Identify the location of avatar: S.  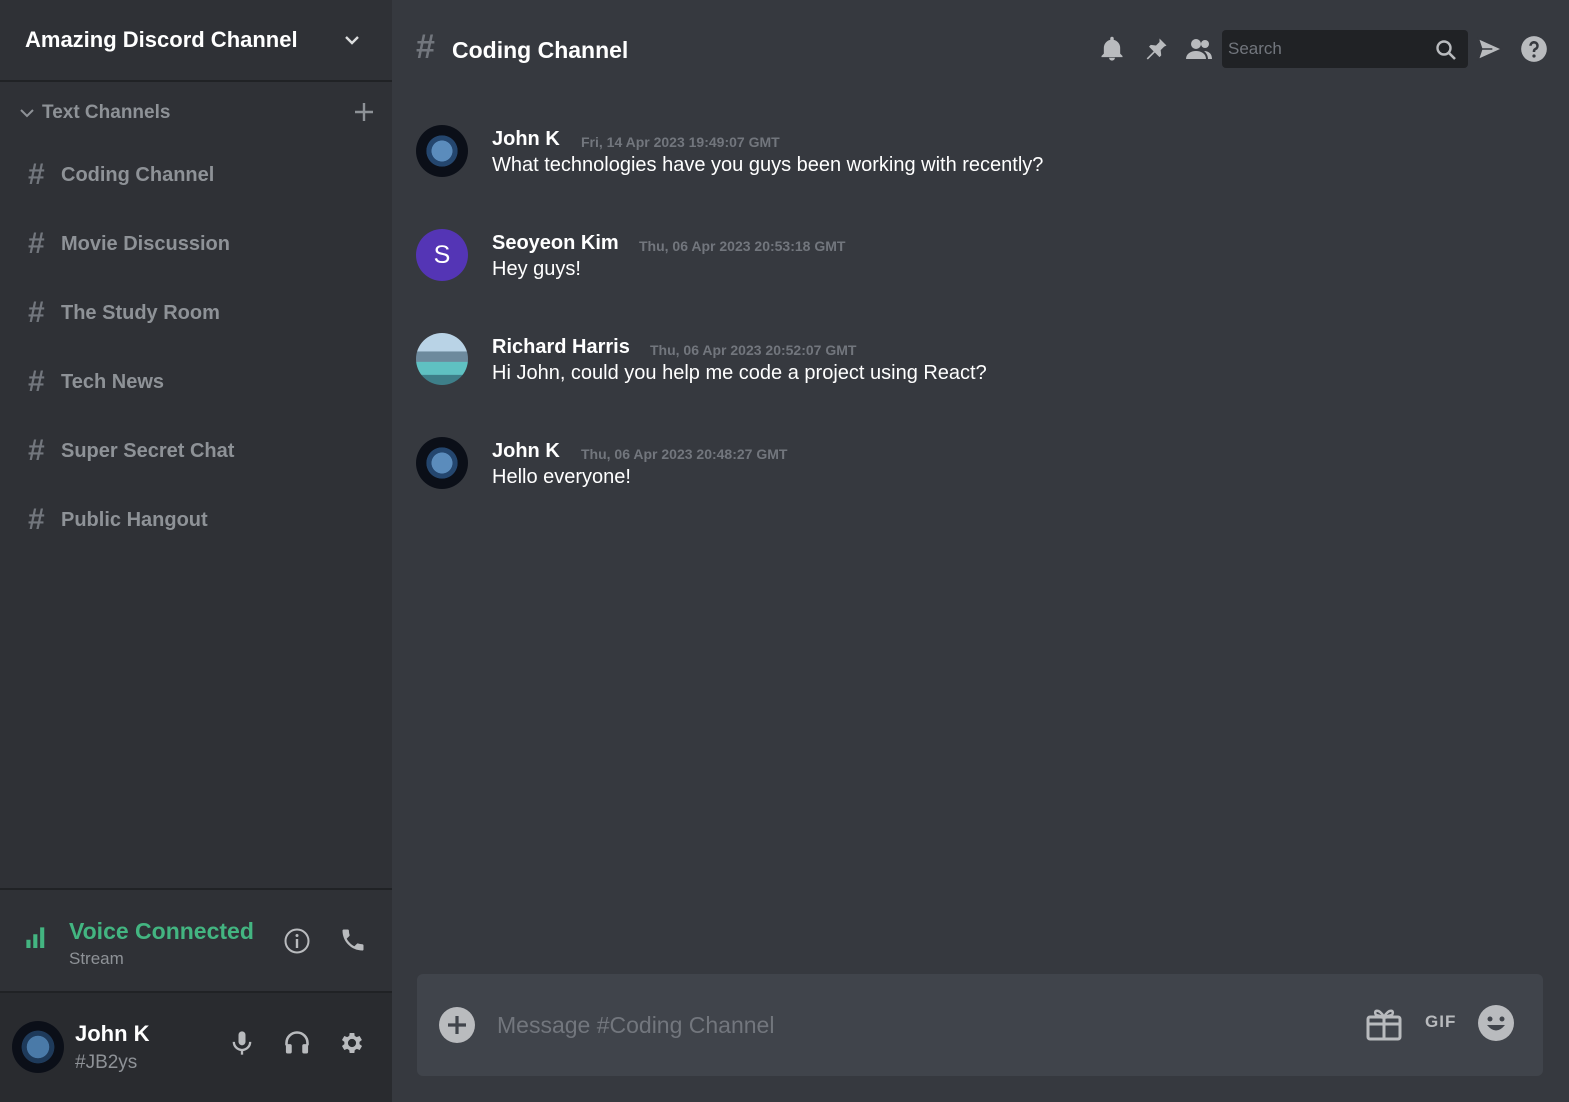
(442, 255).